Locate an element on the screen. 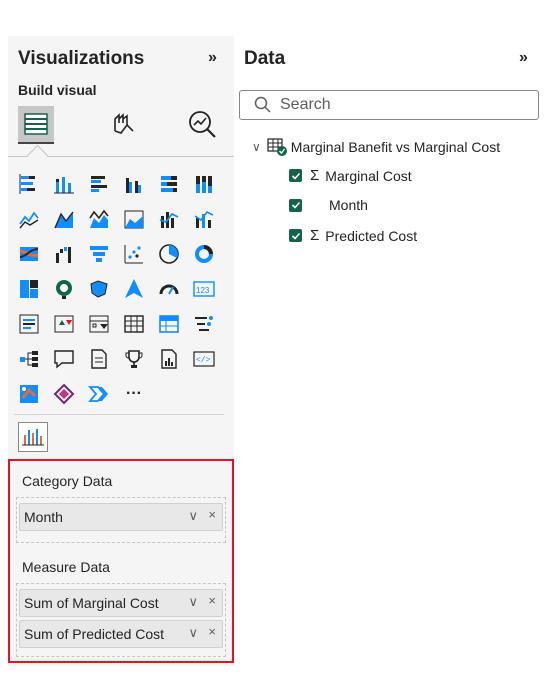  100-percent-area-chart-icon is located at coordinates (134, 219).